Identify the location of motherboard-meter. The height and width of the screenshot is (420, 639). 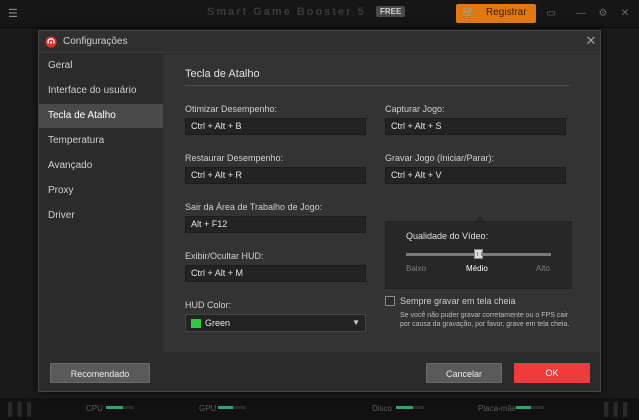
(530, 407).